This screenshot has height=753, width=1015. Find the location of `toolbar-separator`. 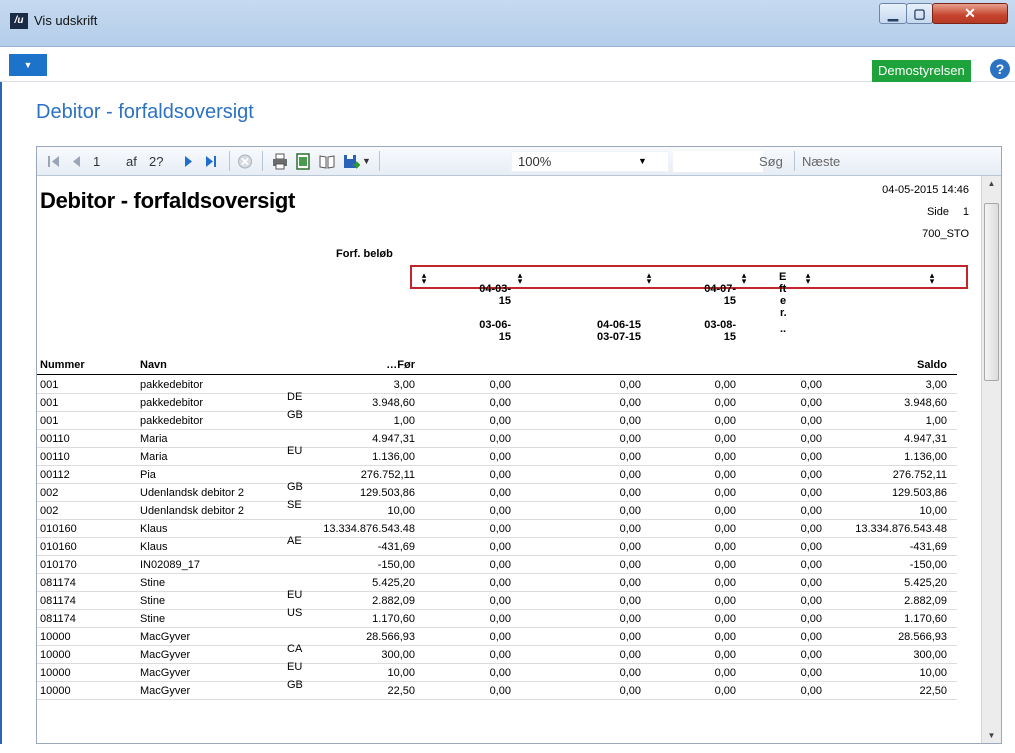

toolbar-separator is located at coordinates (379, 161).